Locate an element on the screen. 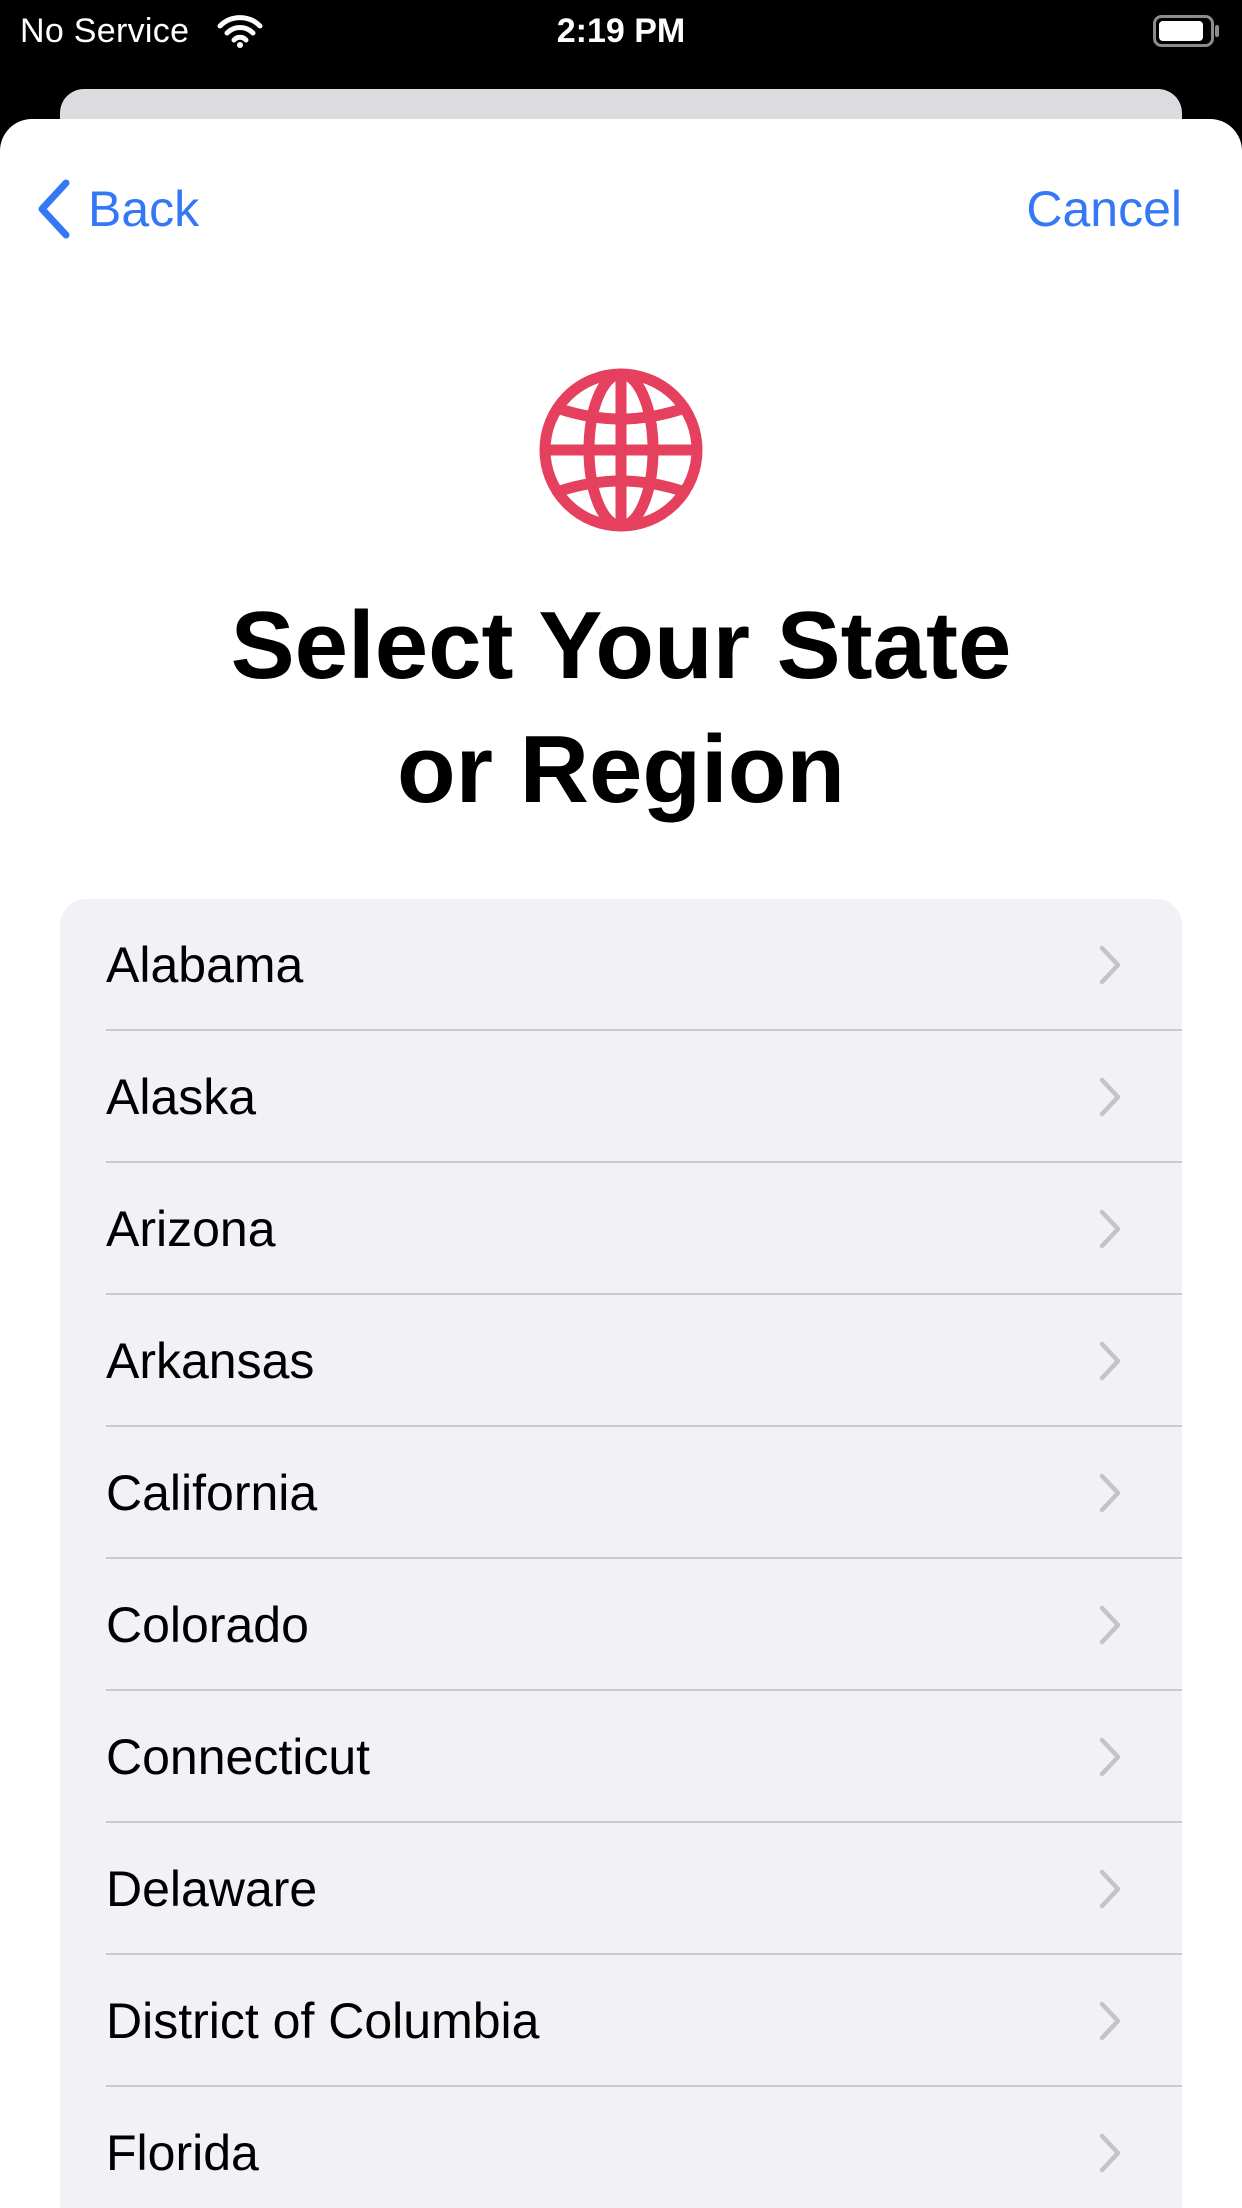 This screenshot has height=2208, width=1242. globe-icon is located at coordinates (621, 450).